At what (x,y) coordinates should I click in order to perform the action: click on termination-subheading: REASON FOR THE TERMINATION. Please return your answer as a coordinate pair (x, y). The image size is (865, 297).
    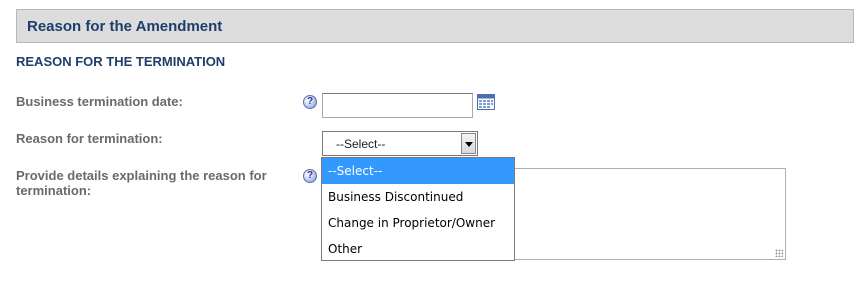
    Looking at the image, I should click on (121, 61).